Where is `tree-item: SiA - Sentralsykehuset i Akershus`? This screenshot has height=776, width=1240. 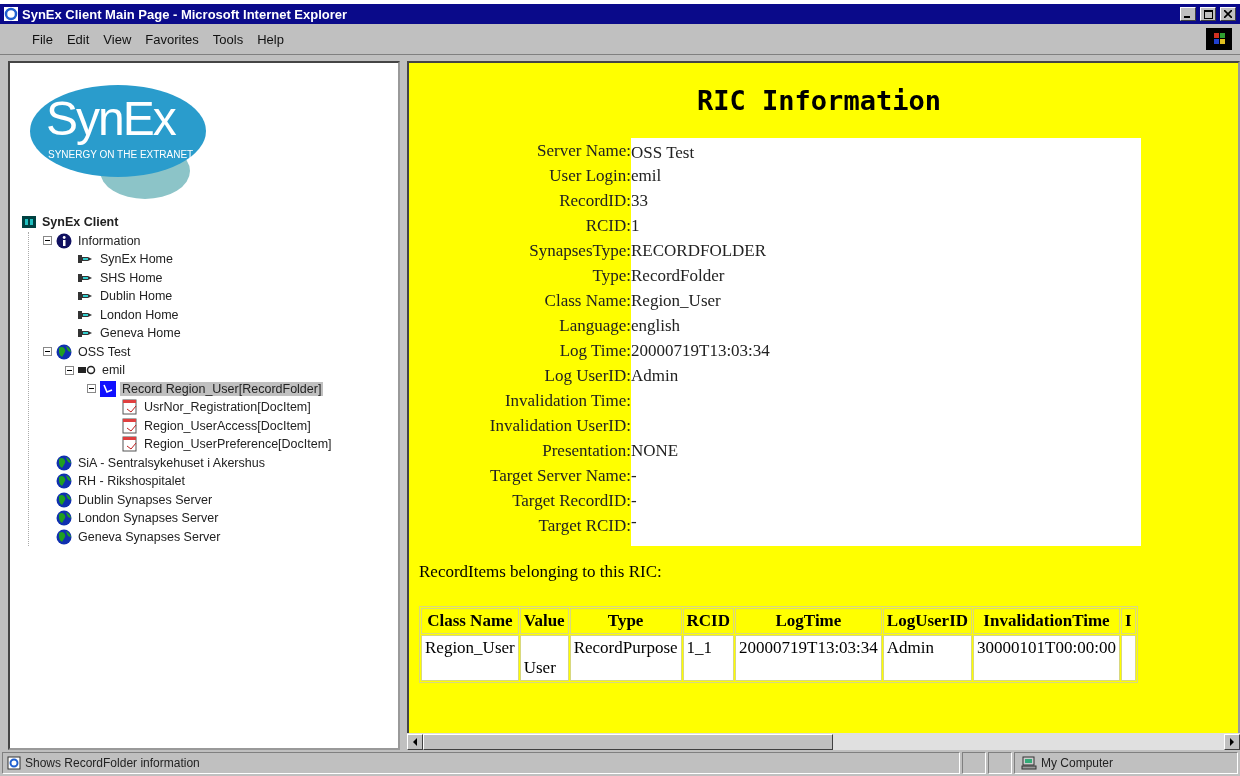 tree-item: SiA - Sentralsykehuset i Akershus is located at coordinates (171, 462).